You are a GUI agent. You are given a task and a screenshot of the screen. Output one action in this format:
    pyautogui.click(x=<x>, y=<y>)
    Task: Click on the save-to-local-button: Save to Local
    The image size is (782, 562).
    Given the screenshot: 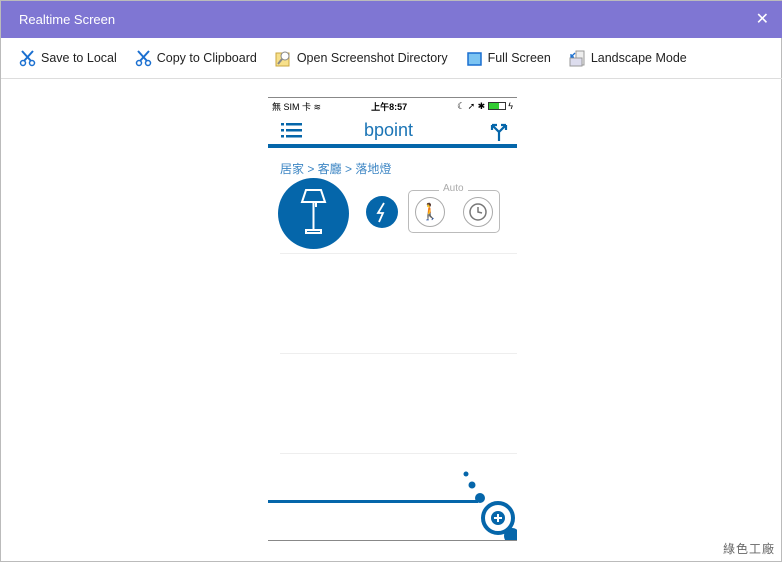 What is the action you would take?
    pyautogui.click(x=68, y=58)
    